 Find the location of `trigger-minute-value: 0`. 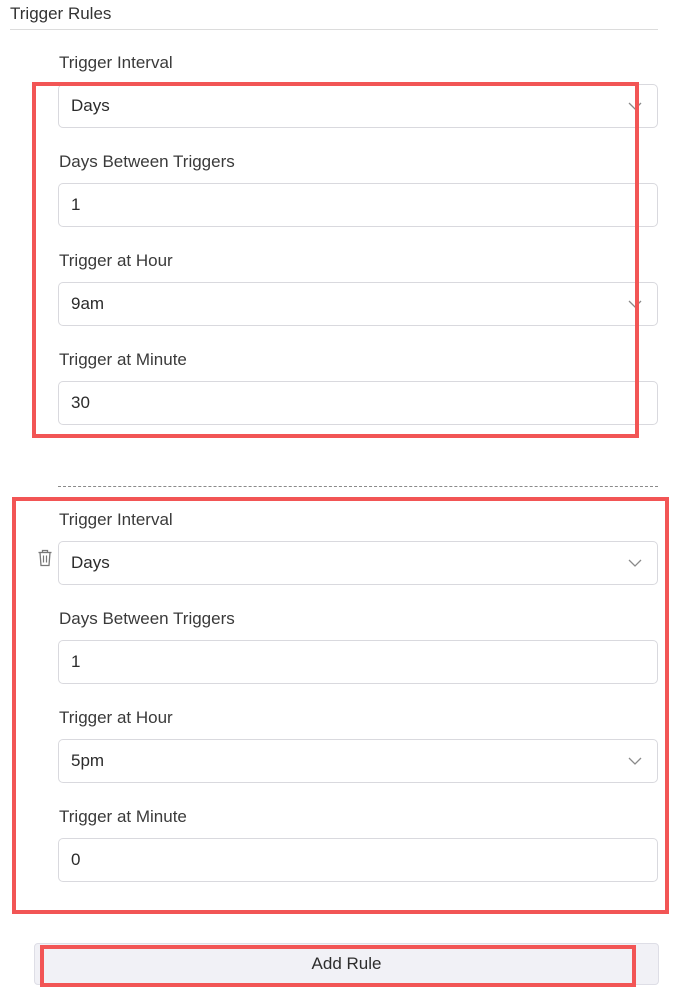

trigger-minute-value: 0 is located at coordinates (76, 859).